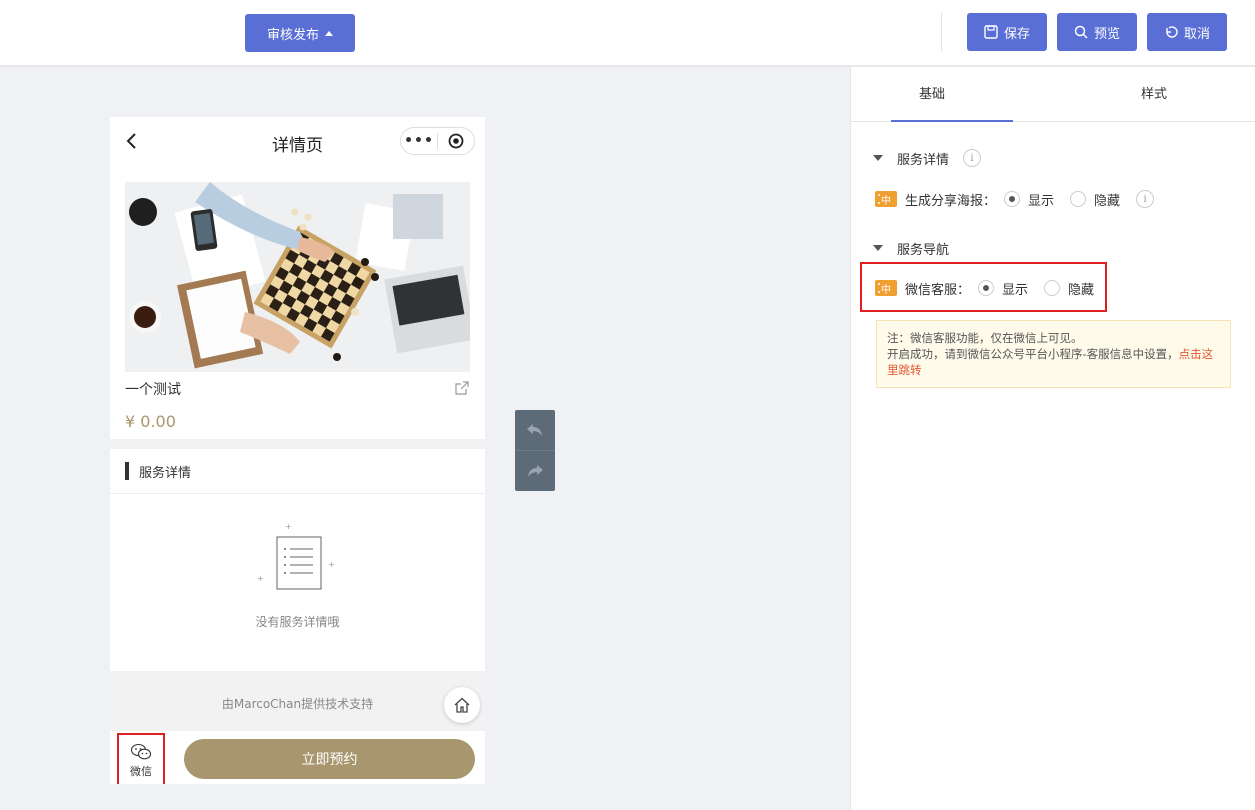 The image size is (1255, 810). I want to click on phone-nav-bar: 详情页 •••, so click(297, 142).